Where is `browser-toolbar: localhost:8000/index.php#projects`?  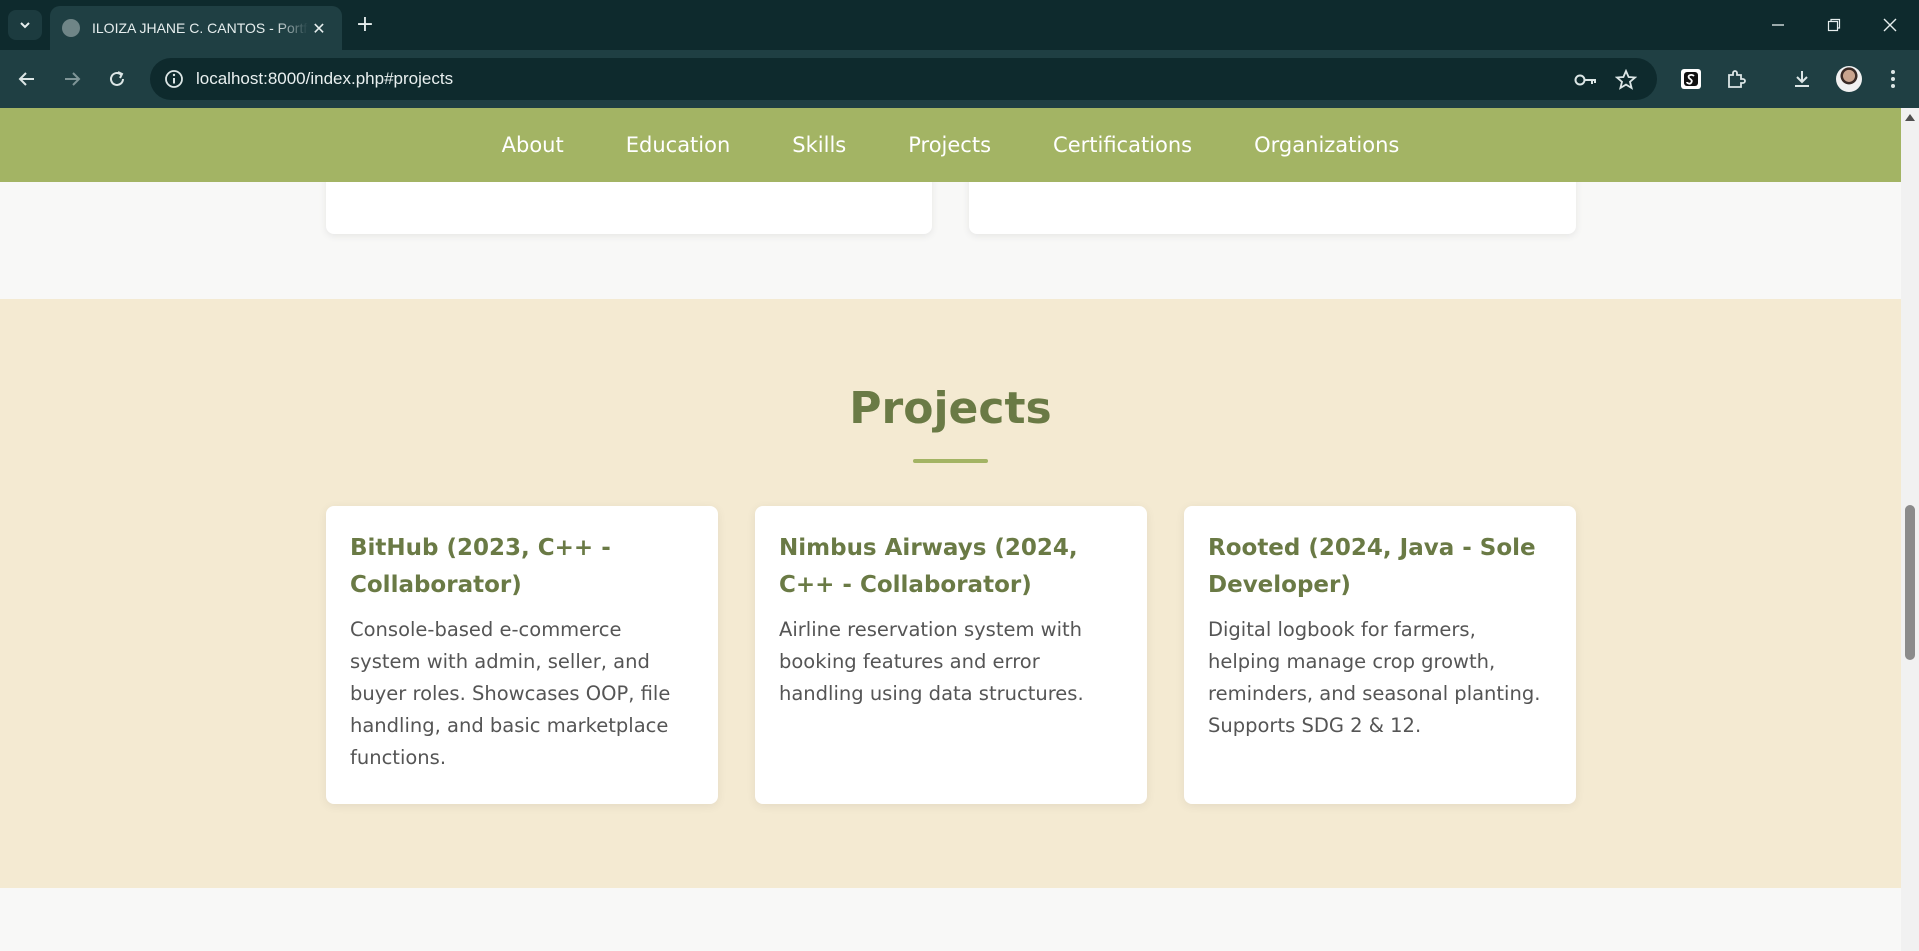
browser-toolbar: localhost:8000/index.php#projects is located at coordinates (959, 79).